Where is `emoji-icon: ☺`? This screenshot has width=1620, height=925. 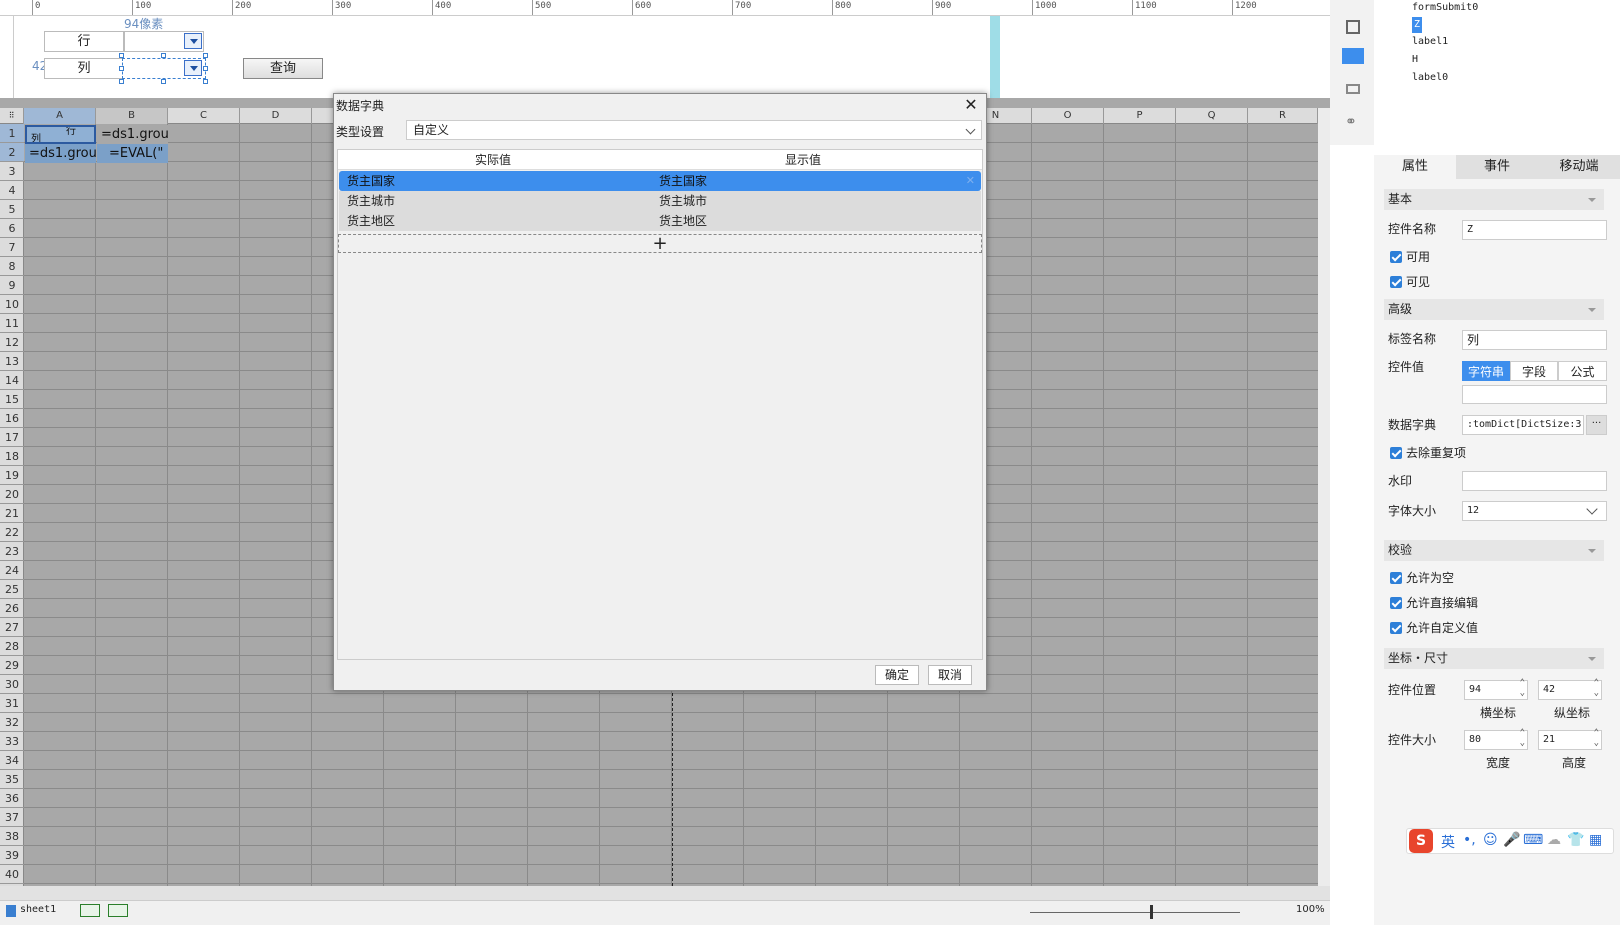
emoji-icon: ☺ is located at coordinates (1490, 840).